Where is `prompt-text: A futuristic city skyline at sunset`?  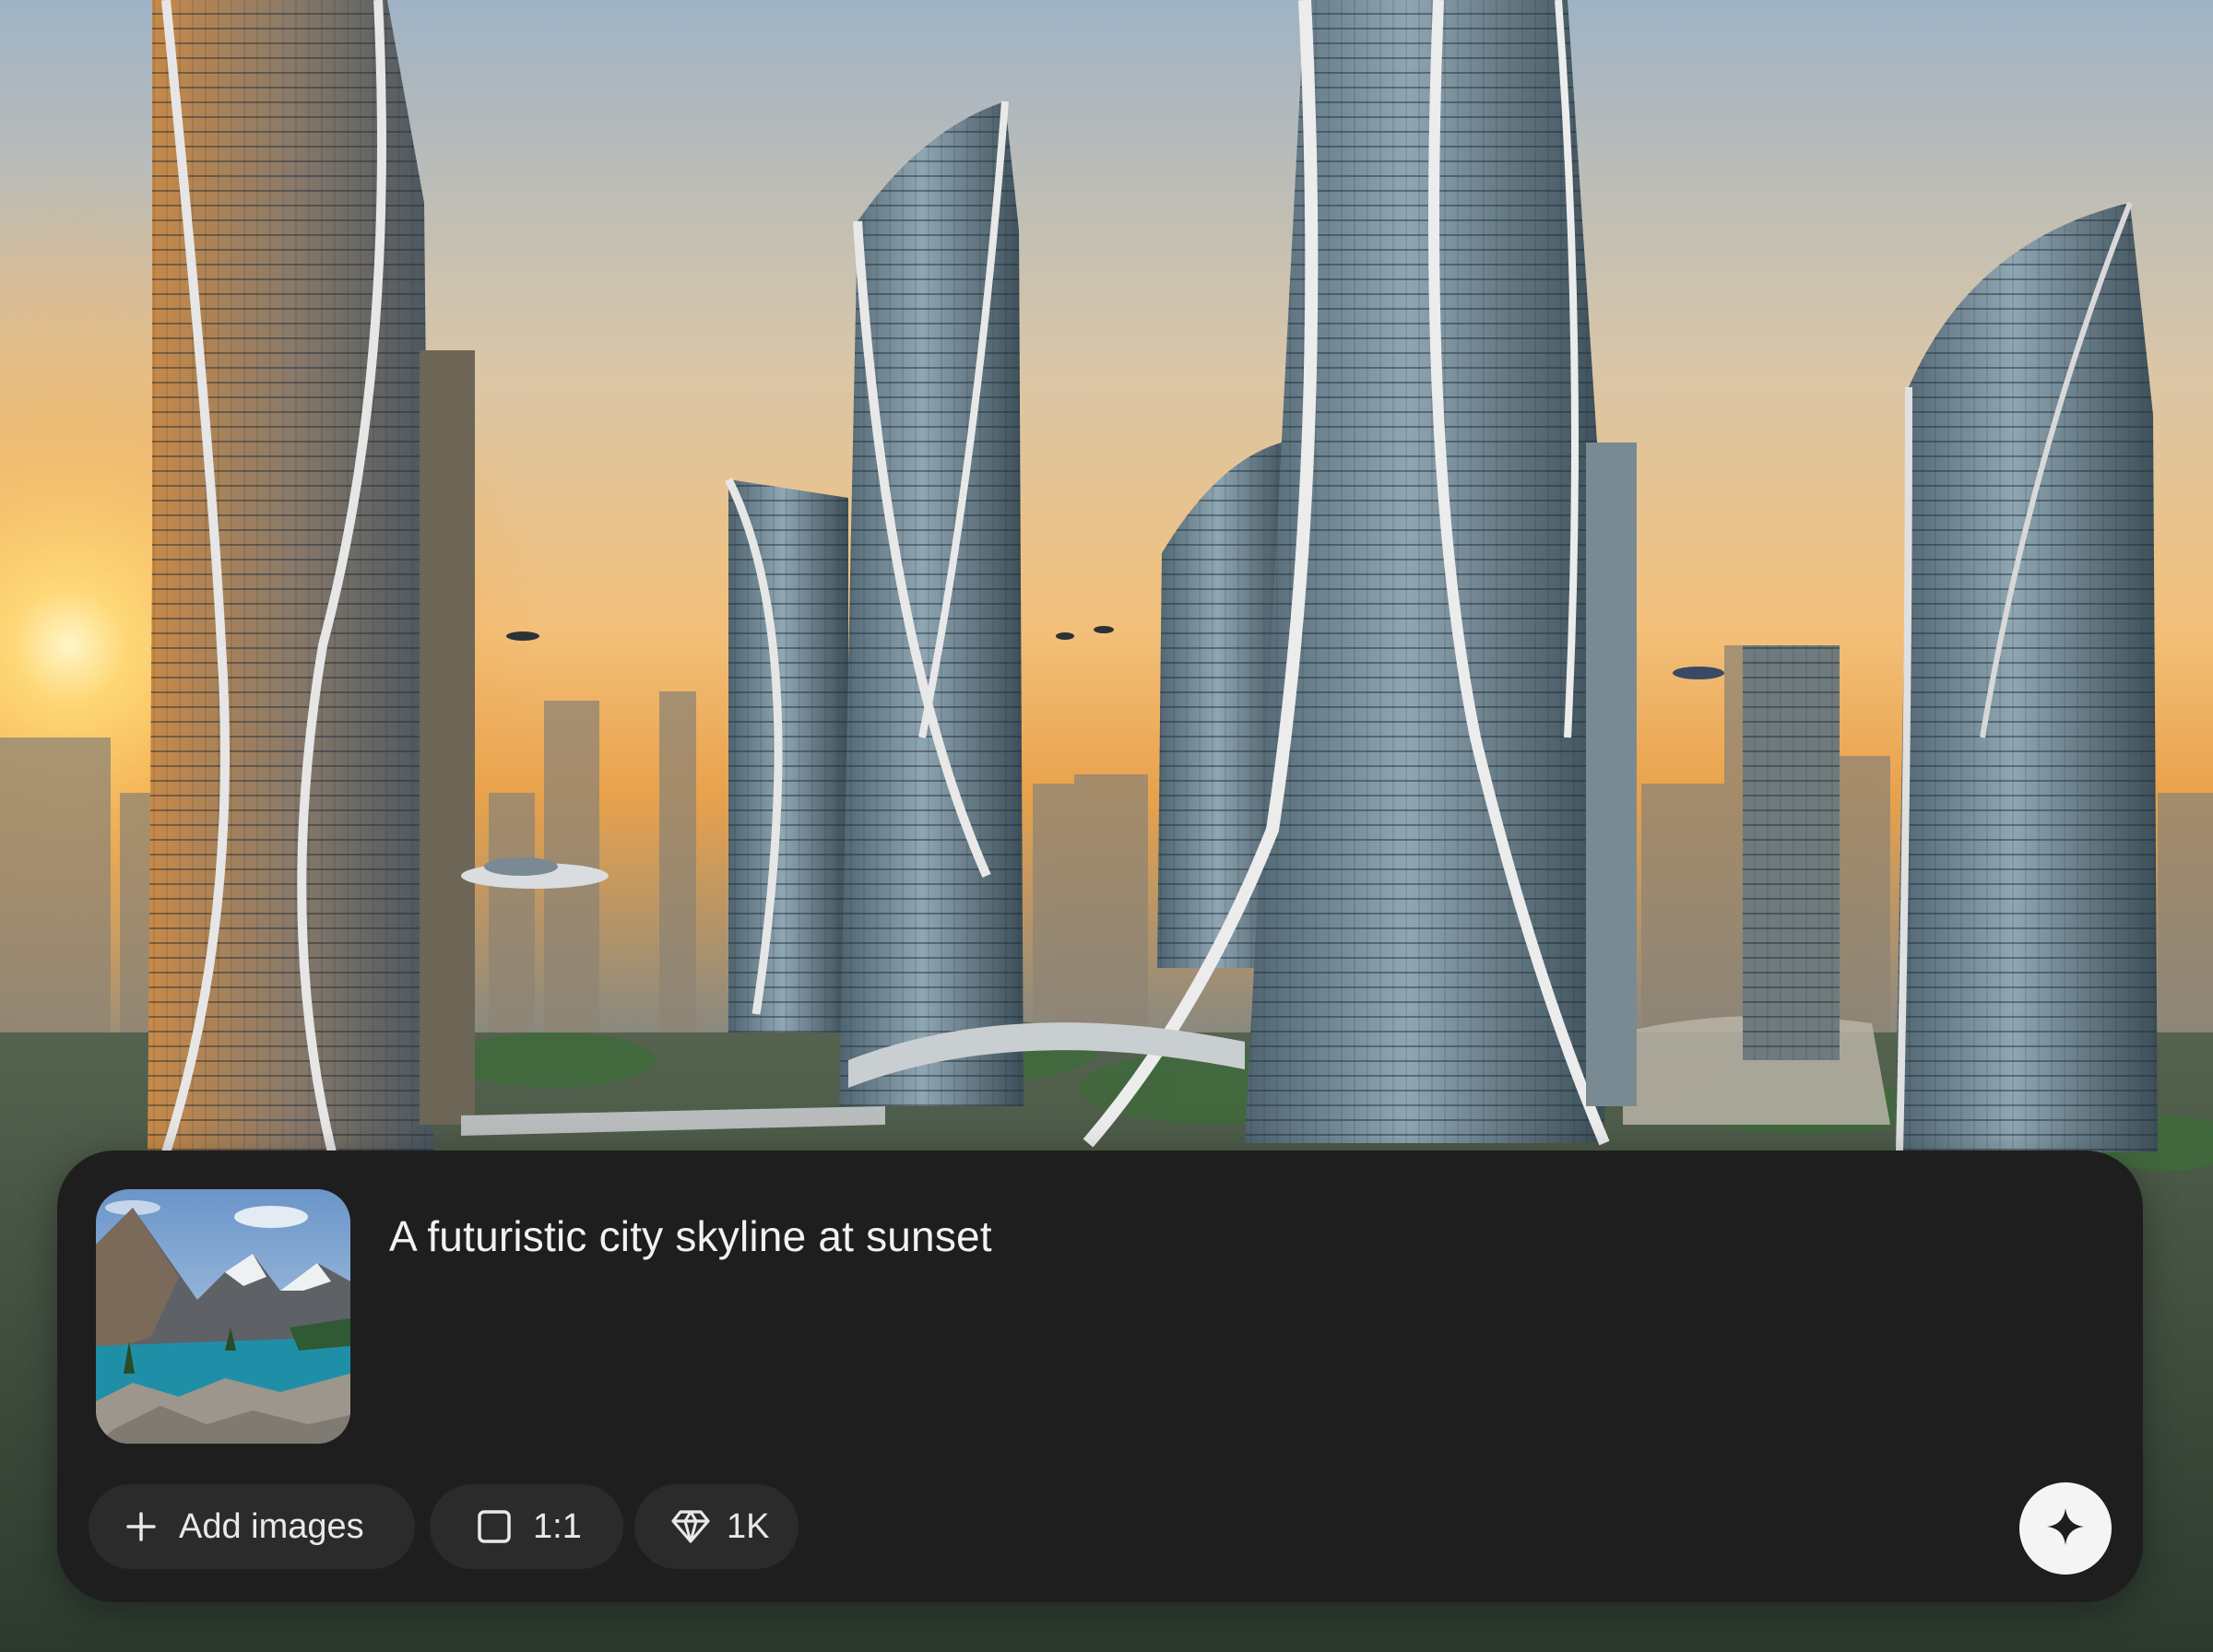 prompt-text: A futuristic city skyline at sunset is located at coordinates (690, 1236).